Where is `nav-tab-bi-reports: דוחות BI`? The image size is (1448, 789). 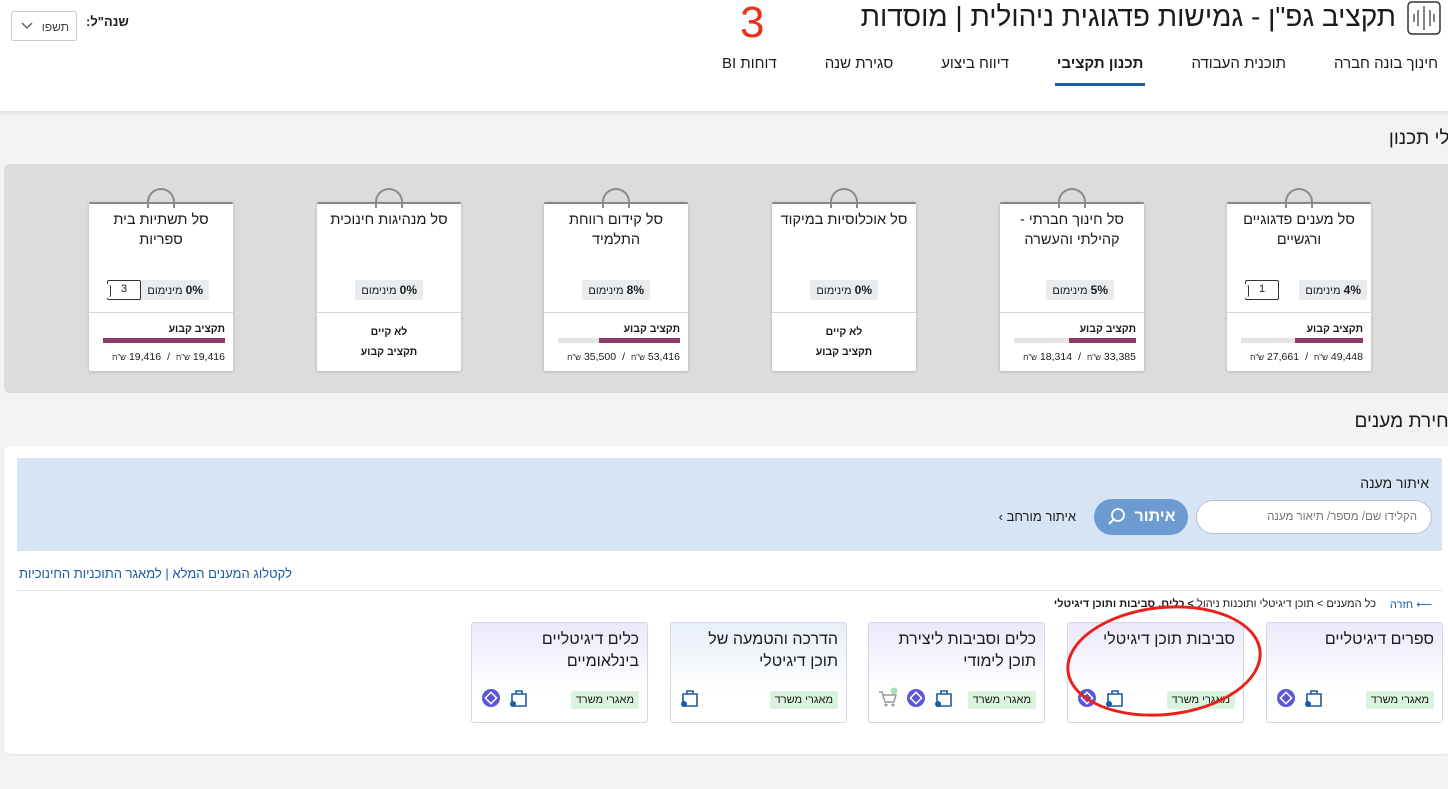
nav-tab-bi-reports: דוחות BI is located at coordinates (749, 69).